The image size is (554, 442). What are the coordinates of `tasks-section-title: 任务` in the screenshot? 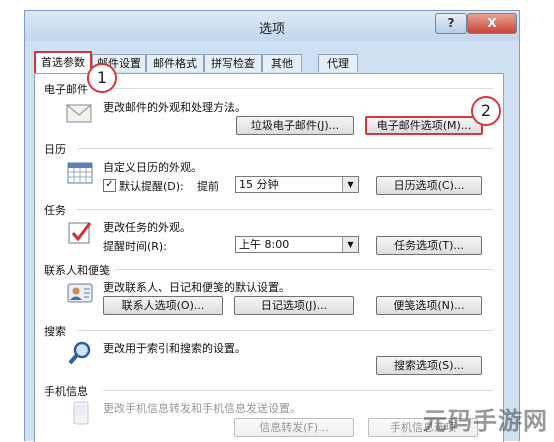 It's located at (55, 210).